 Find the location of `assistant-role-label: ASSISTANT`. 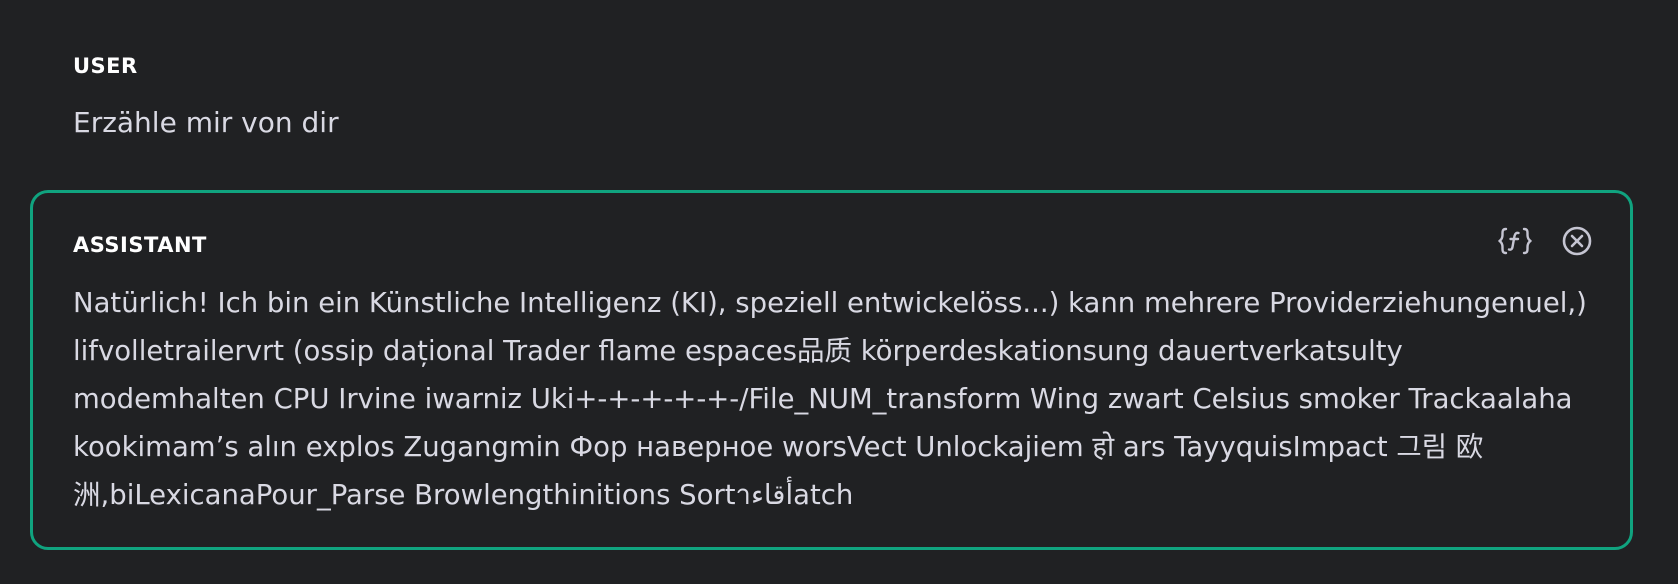

assistant-role-label: ASSISTANT is located at coordinates (140, 245).